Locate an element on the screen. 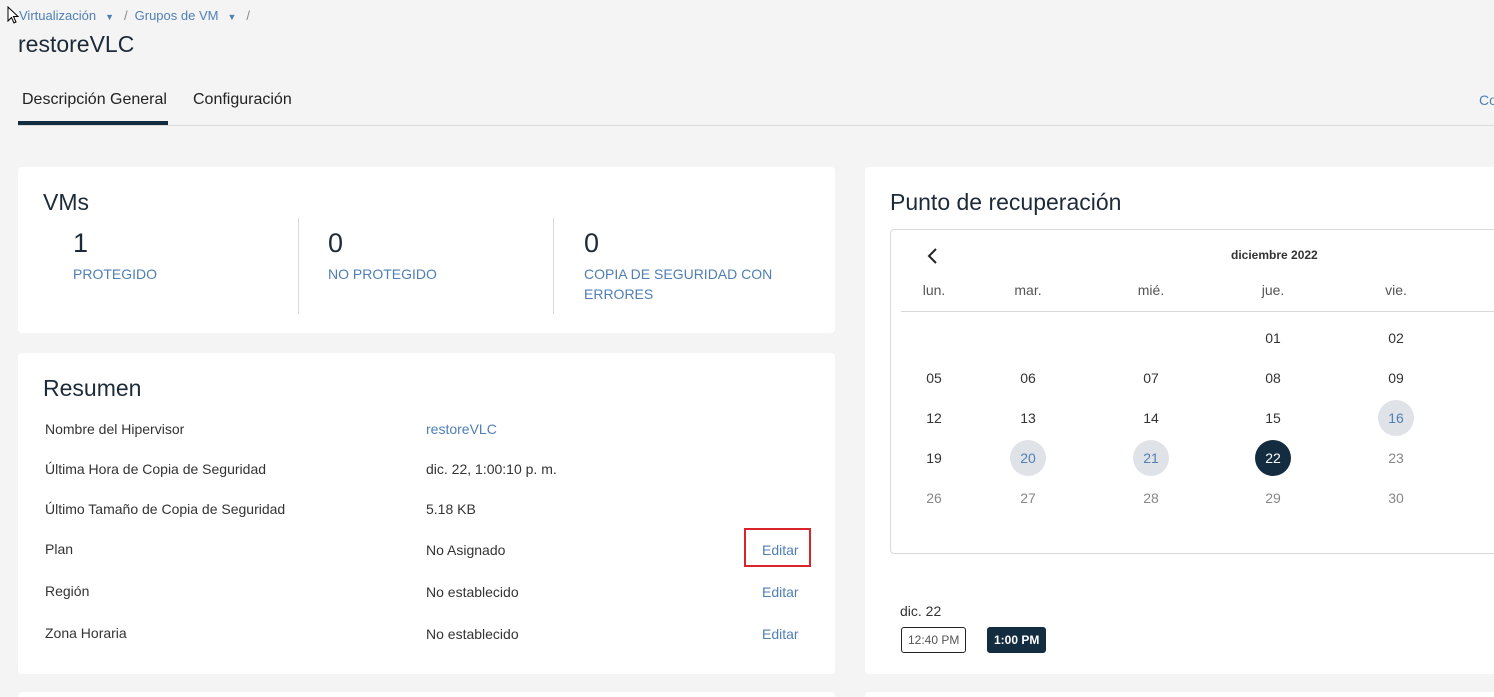 The width and height of the screenshot is (1494, 697). summary-value: No Asignado is located at coordinates (466, 550).